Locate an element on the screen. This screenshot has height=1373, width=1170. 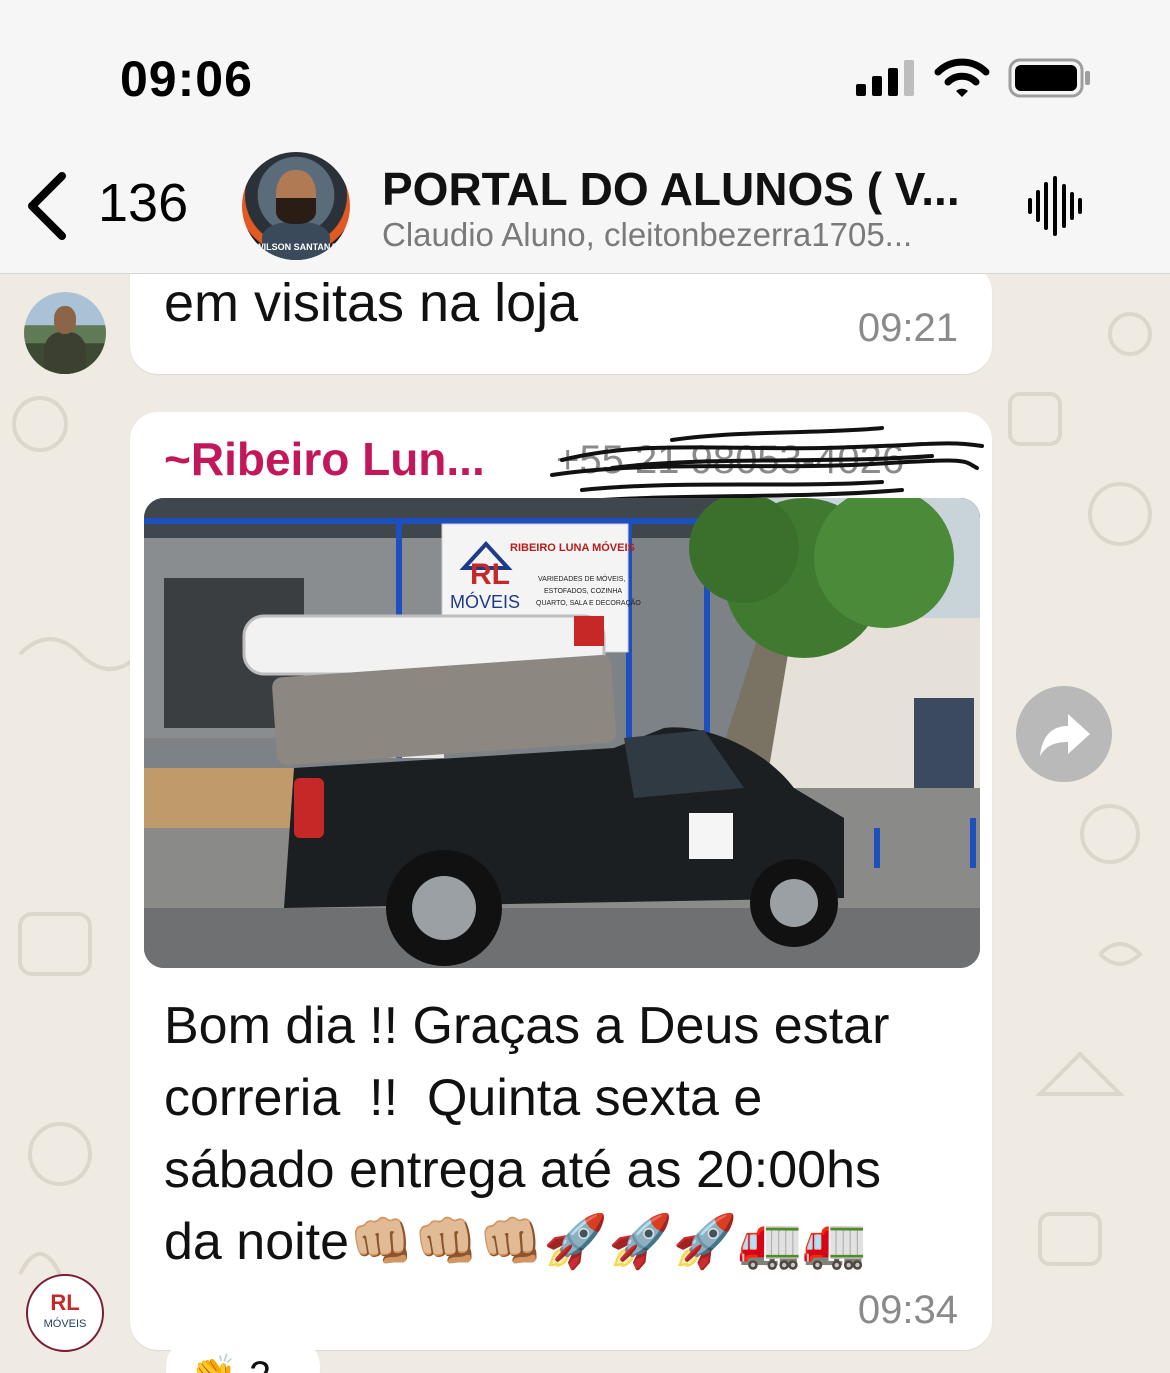
avatar-logo-caption: MÓVEIS is located at coordinates (65, 1324).